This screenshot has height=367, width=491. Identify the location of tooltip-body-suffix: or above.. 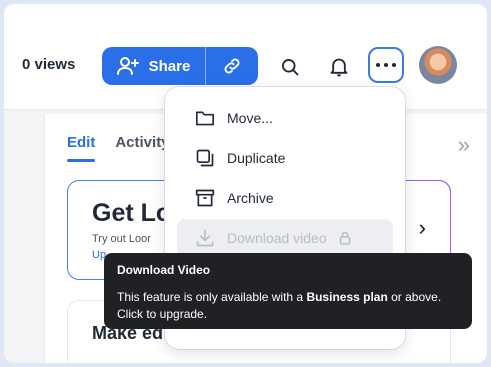
(414, 297).